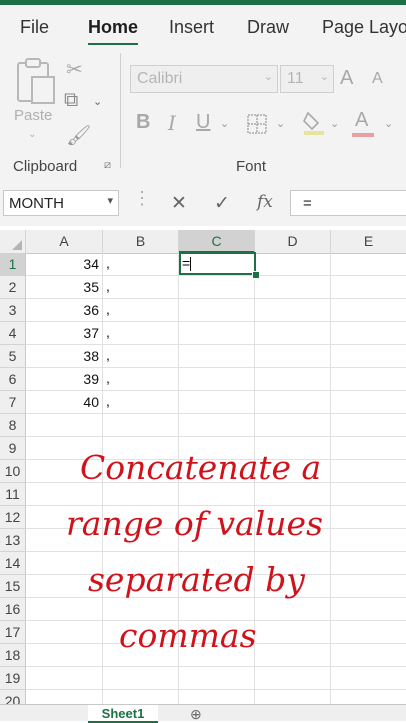 Image resolution: width=406 pixels, height=723 pixels. I want to click on row-header: 8, so click(13, 425).